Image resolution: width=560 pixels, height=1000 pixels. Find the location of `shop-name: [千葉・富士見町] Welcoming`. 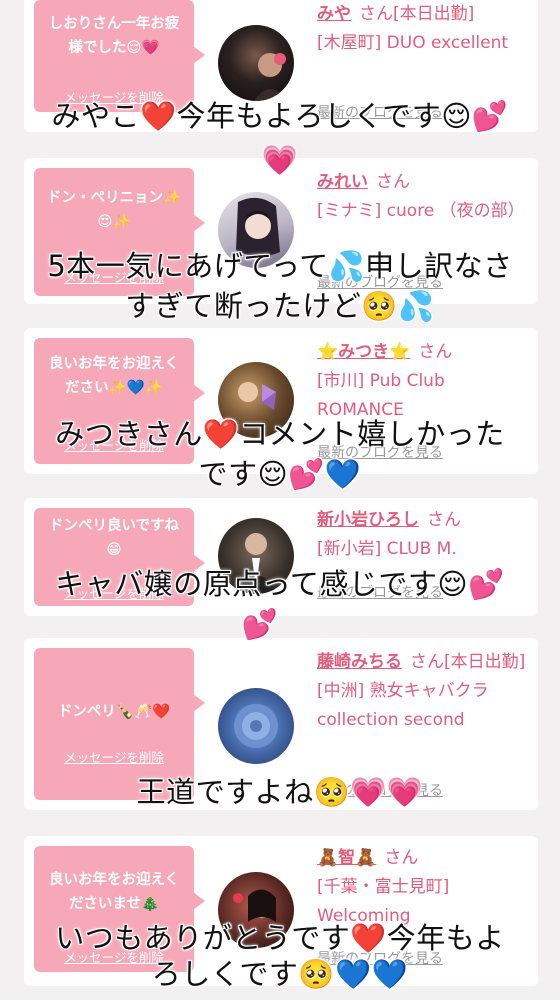

shop-name: [千葉・富士見町] Welcoming is located at coordinates (383, 901).